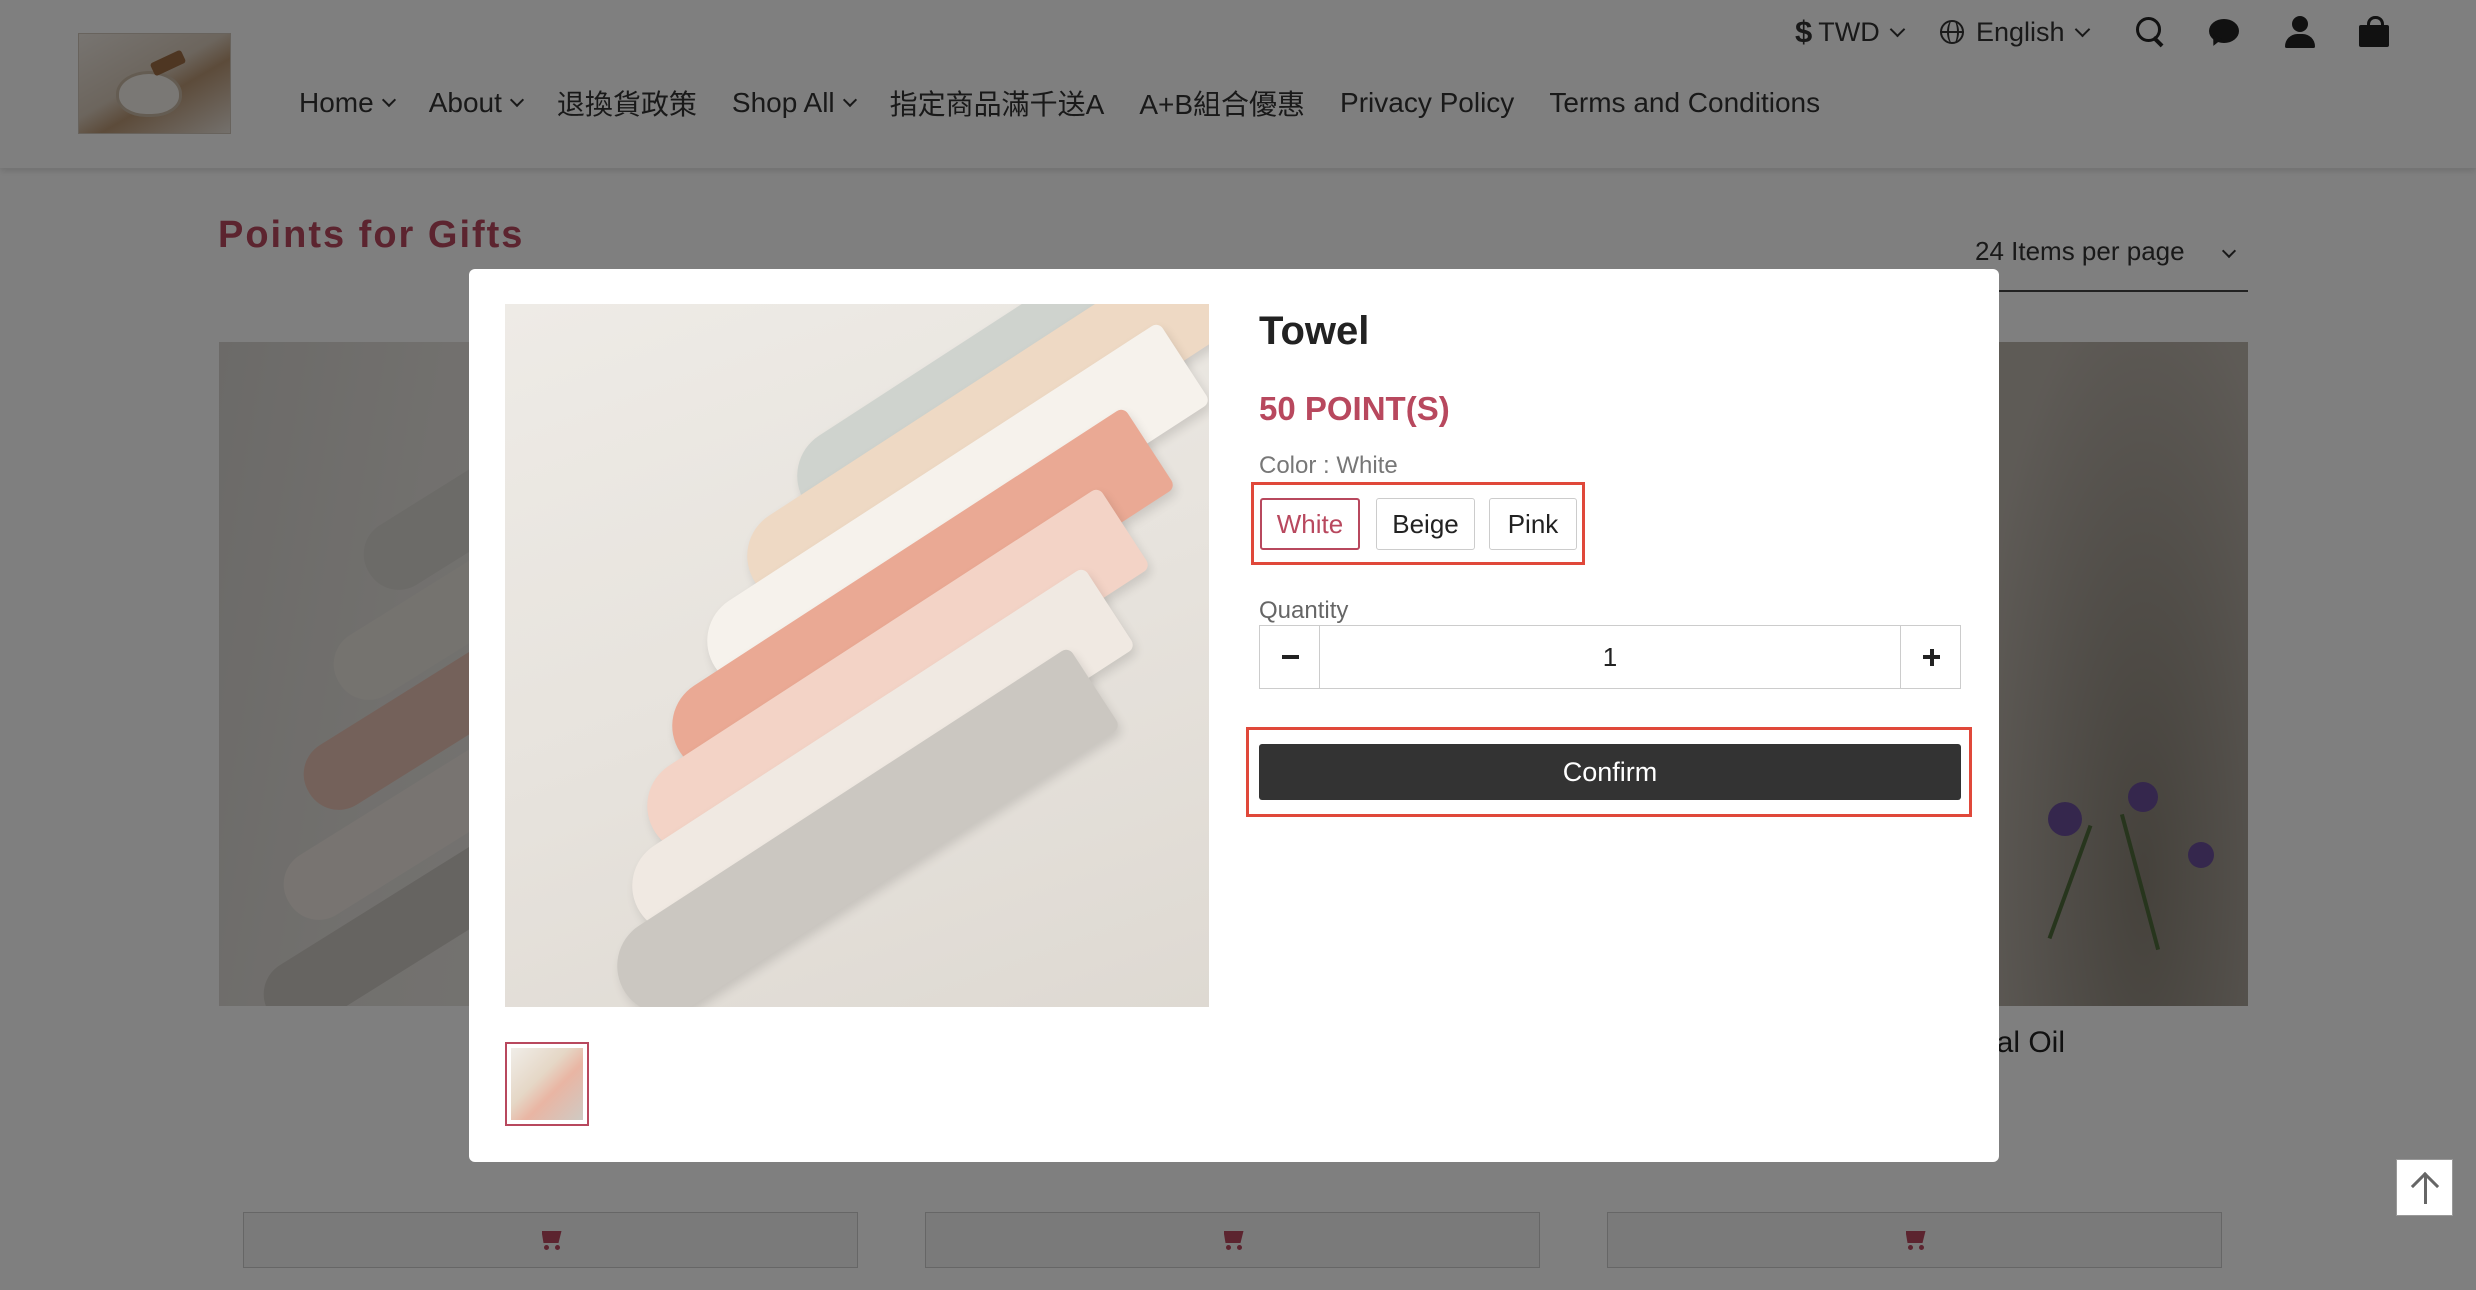 The height and width of the screenshot is (1290, 2476). Describe the element at coordinates (1310, 524) in the screenshot. I see `variant-option-white: White` at that location.